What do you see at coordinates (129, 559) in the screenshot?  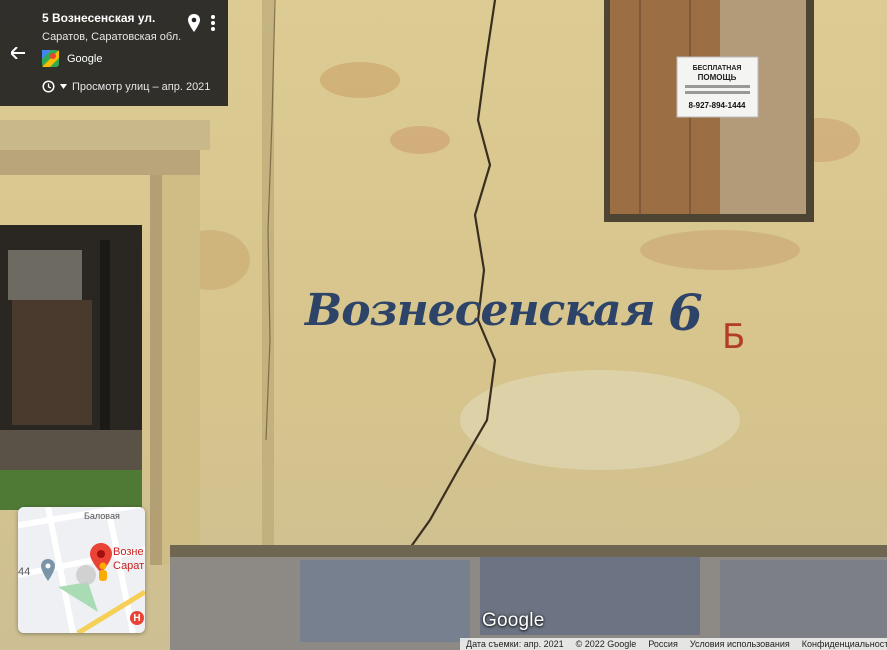 I see `minimap-place-label: Возне Сарат` at bounding box center [129, 559].